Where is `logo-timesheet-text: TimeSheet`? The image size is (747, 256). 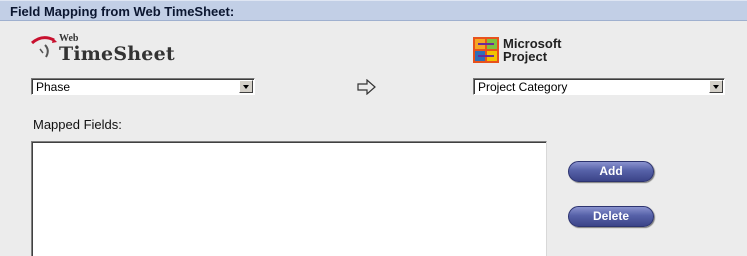
logo-timesheet-text: TimeSheet is located at coordinates (117, 54).